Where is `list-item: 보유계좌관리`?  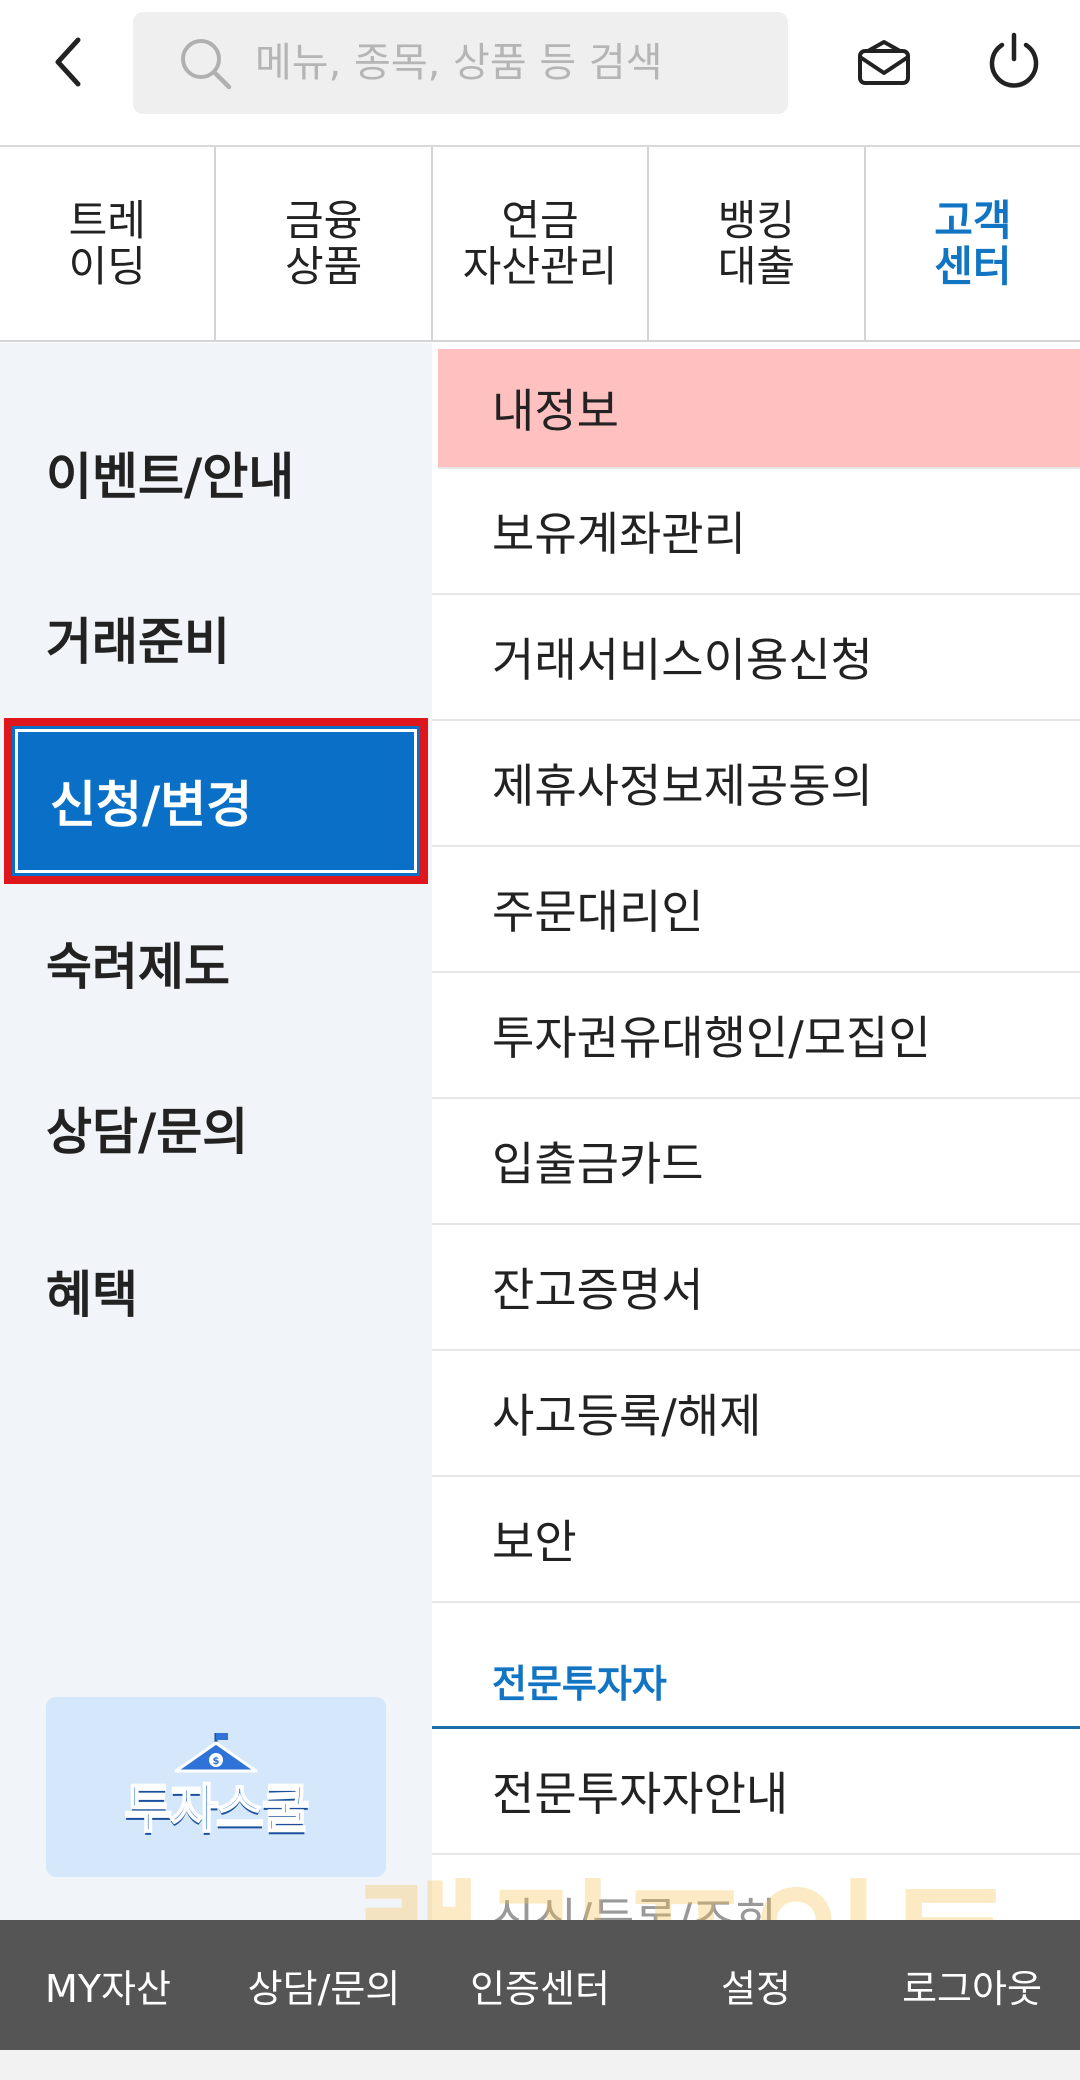
list-item: 보유계좌관리 is located at coordinates (756, 532).